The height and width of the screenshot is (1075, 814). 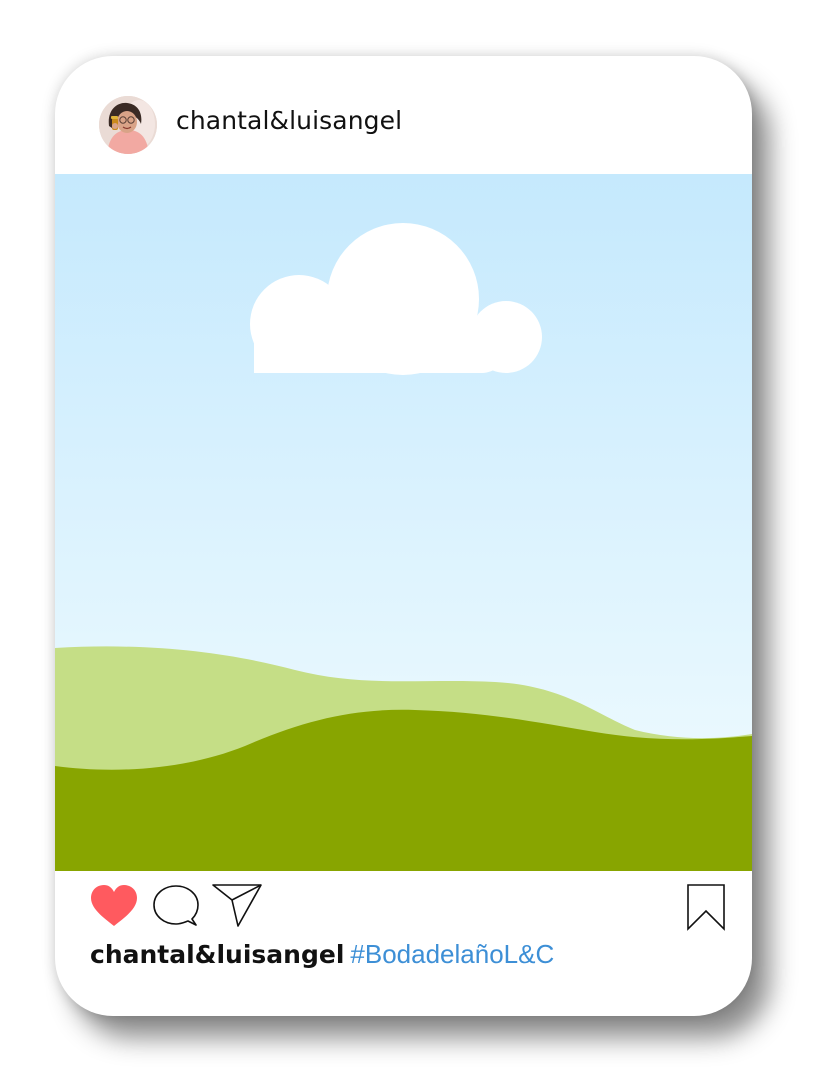 What do you see at coordinates (452, 954) in the screenshot?
I see `caption-hashtag: #BodadelañoL&C` at bounding box center [452, 954].